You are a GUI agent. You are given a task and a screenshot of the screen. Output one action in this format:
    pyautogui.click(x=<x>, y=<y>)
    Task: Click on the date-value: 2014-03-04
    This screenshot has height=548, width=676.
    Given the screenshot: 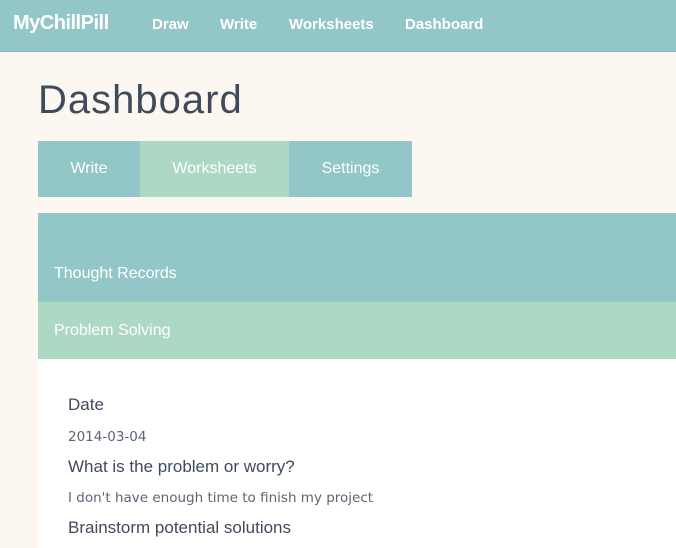 What is the action you would take?
    pyautogui.click(x=107, y=437)
    